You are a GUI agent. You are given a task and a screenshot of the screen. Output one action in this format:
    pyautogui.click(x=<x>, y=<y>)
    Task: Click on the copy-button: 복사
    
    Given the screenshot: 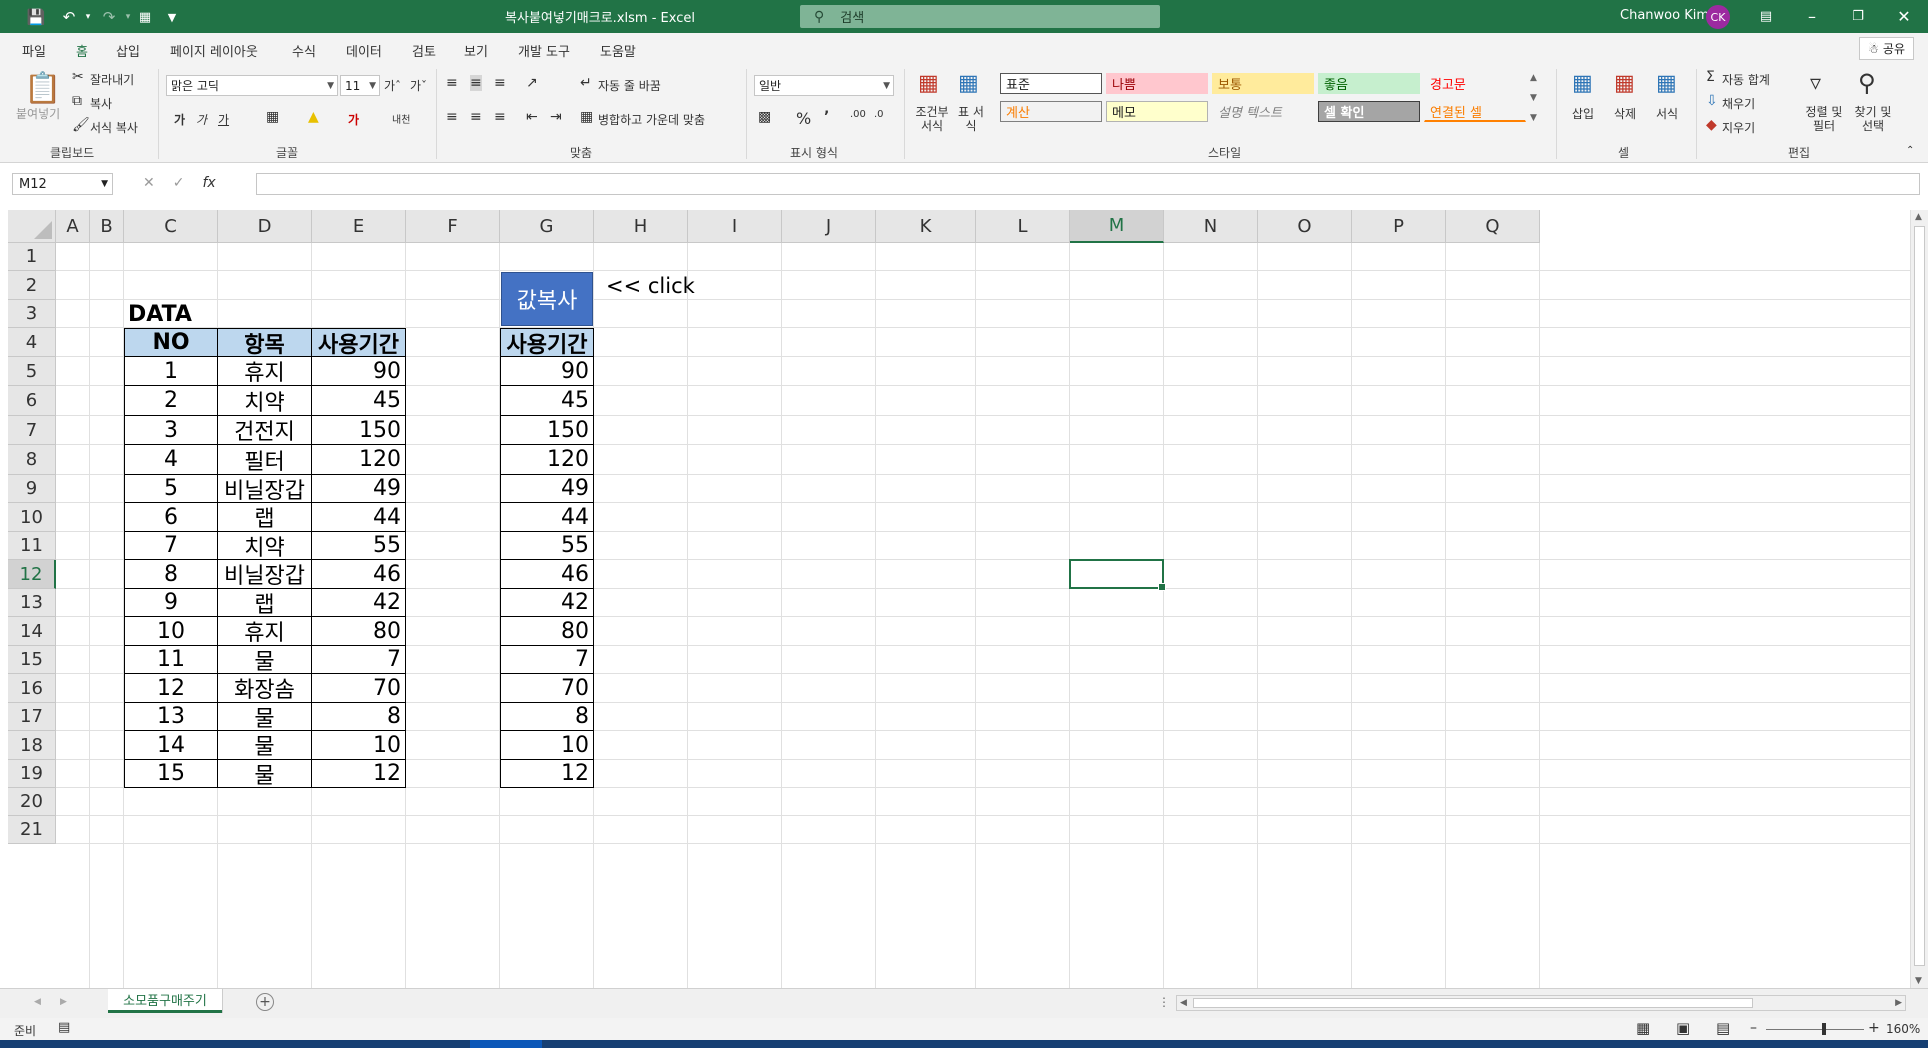 What is the action you would take?
    pyautogui.click(x=101, y=103)
    